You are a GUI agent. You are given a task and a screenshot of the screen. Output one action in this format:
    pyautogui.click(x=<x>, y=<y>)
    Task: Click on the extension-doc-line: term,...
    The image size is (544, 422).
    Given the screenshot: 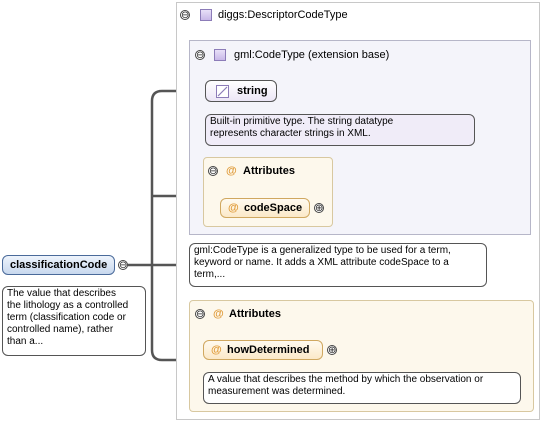 What is the action you would take?
    pyautogui.click(x=210, y=274)
    